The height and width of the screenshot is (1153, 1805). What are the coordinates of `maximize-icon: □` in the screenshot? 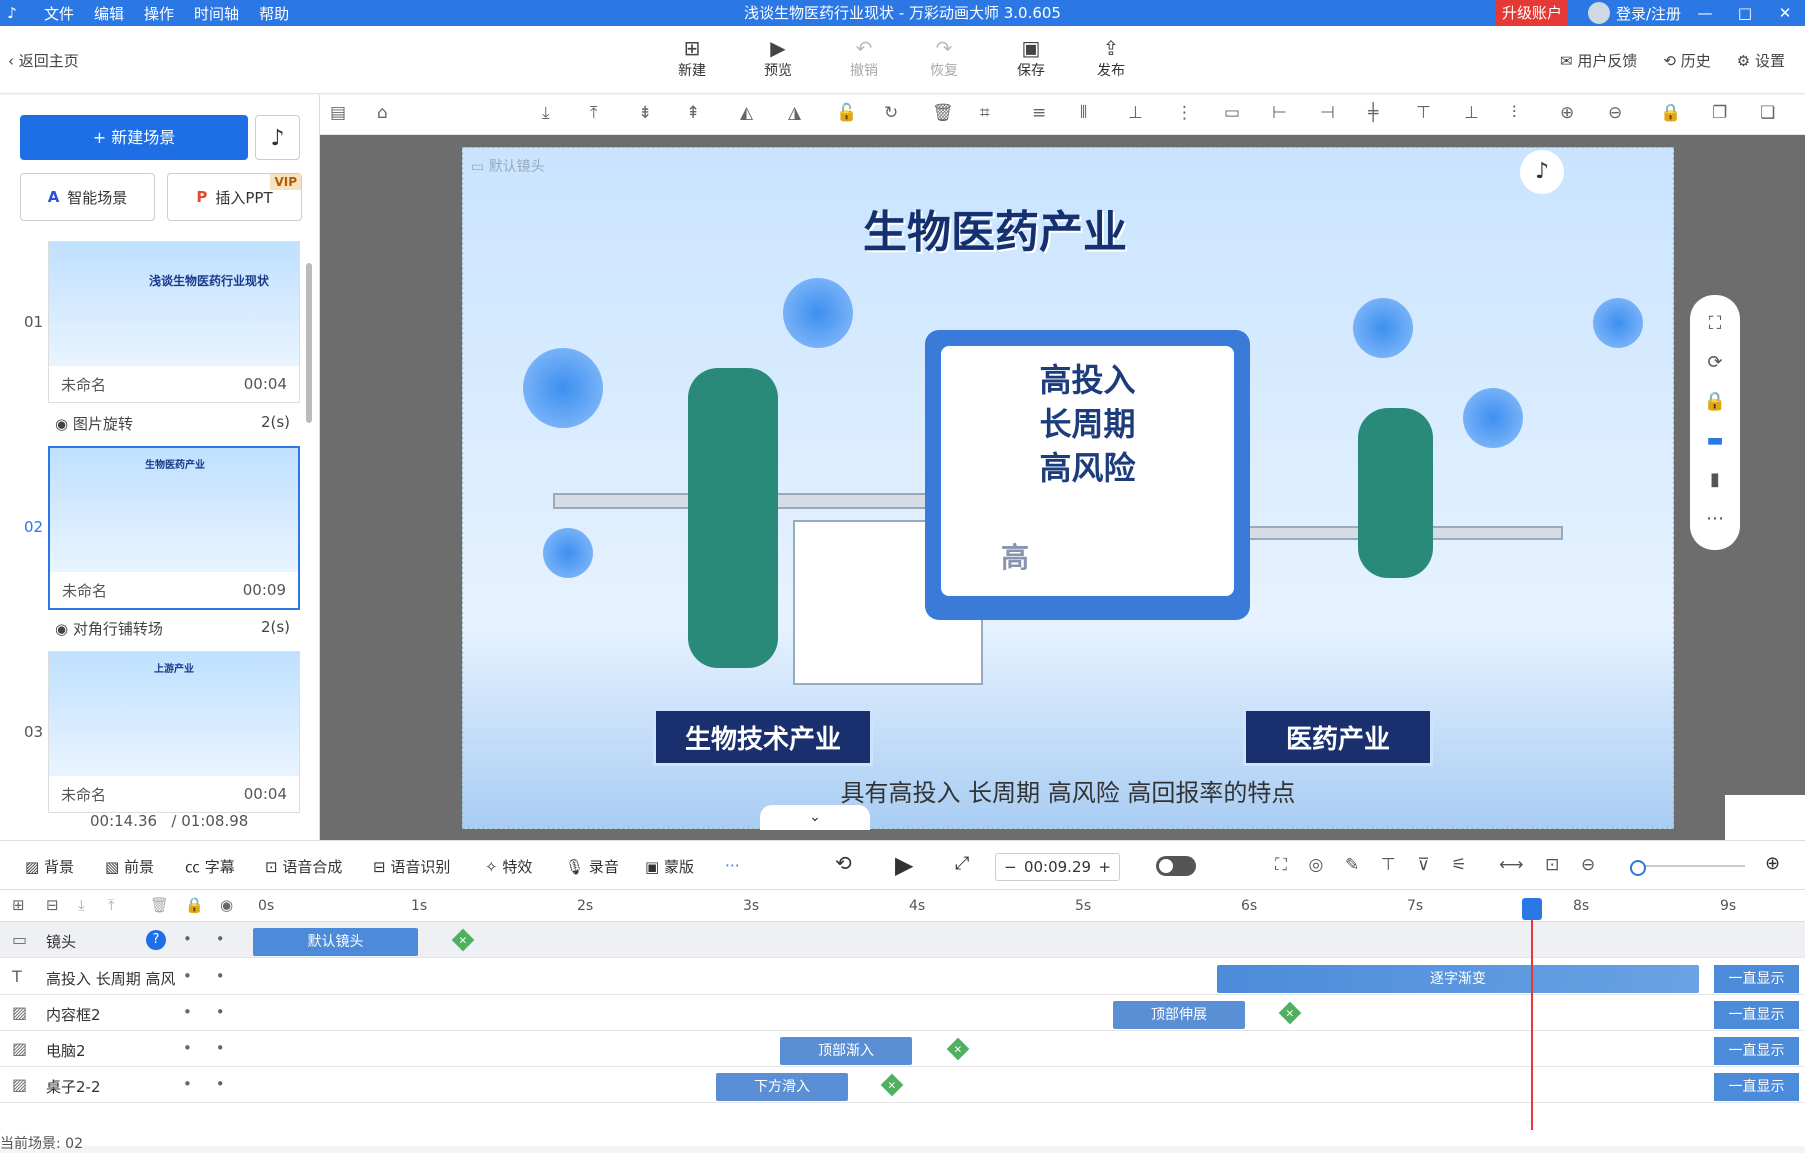 It's located at (1745, 13).